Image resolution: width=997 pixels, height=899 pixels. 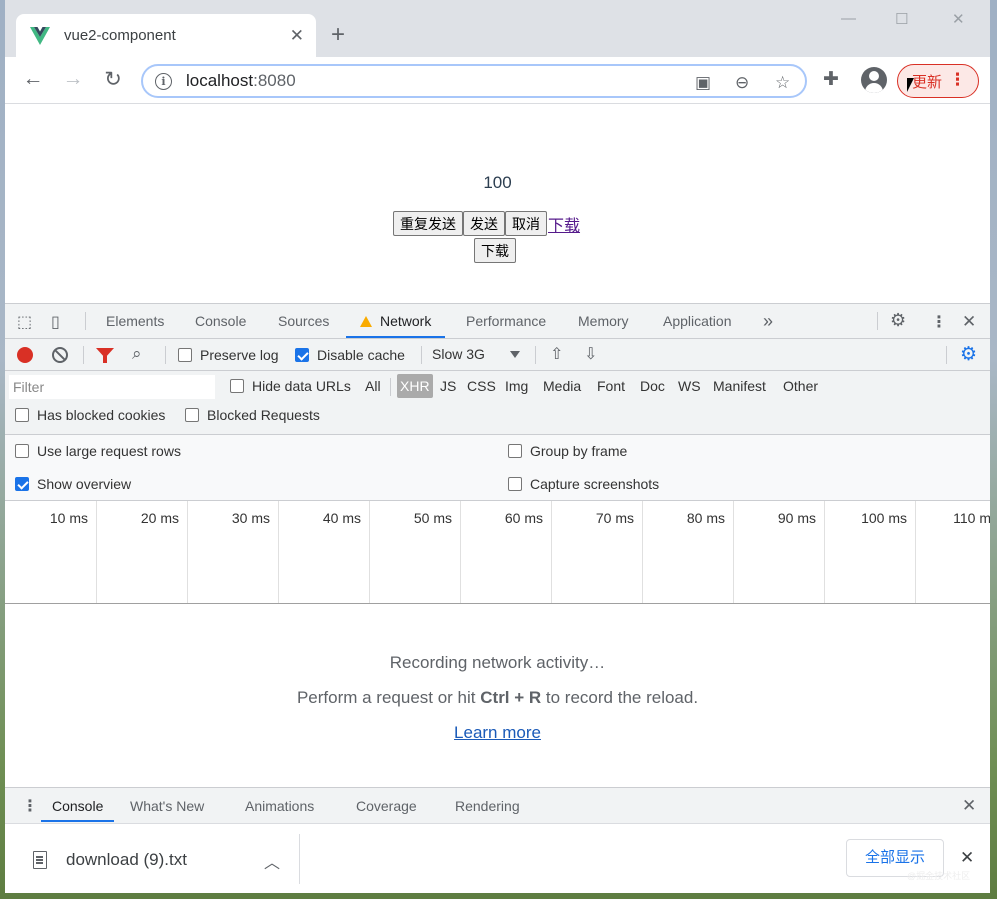 What do you see at coordinates (497, 732) in the screenshot?
I see `learn-more-link-text: Learn more` at bounding box center [497, 732].